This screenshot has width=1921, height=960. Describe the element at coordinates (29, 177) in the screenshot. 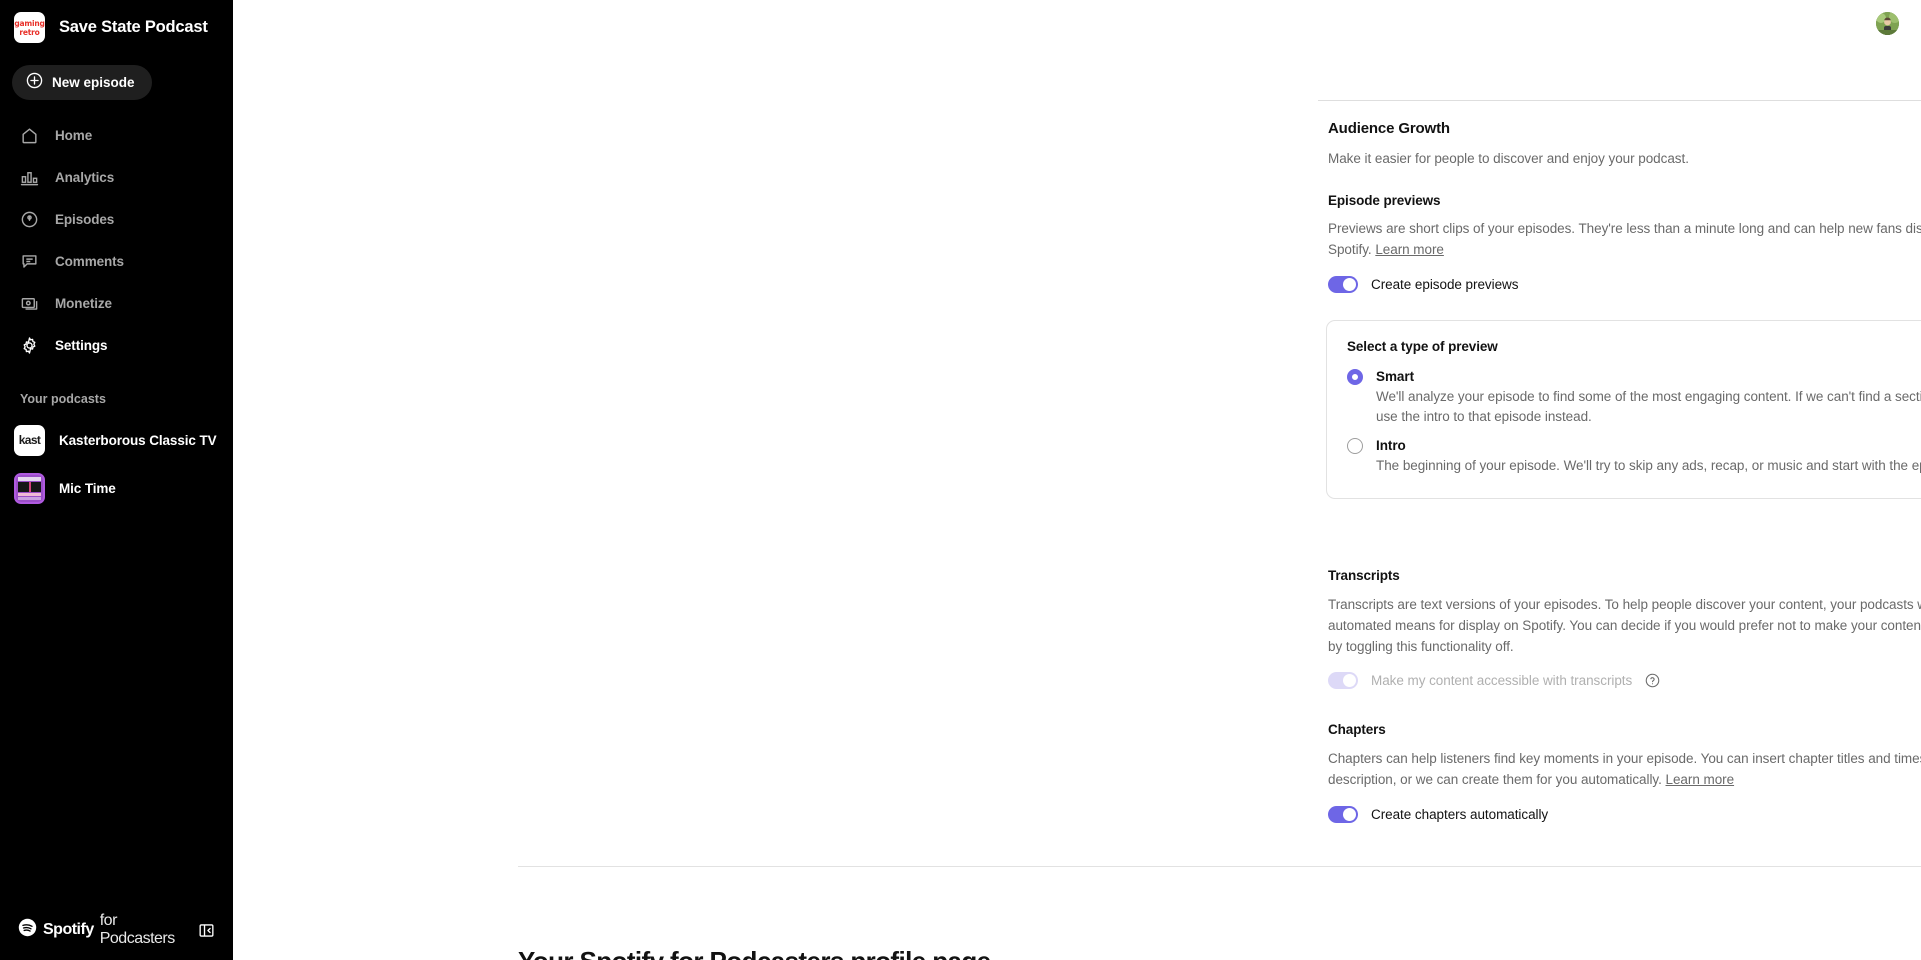

I see `bar-chart-icon` at that location.